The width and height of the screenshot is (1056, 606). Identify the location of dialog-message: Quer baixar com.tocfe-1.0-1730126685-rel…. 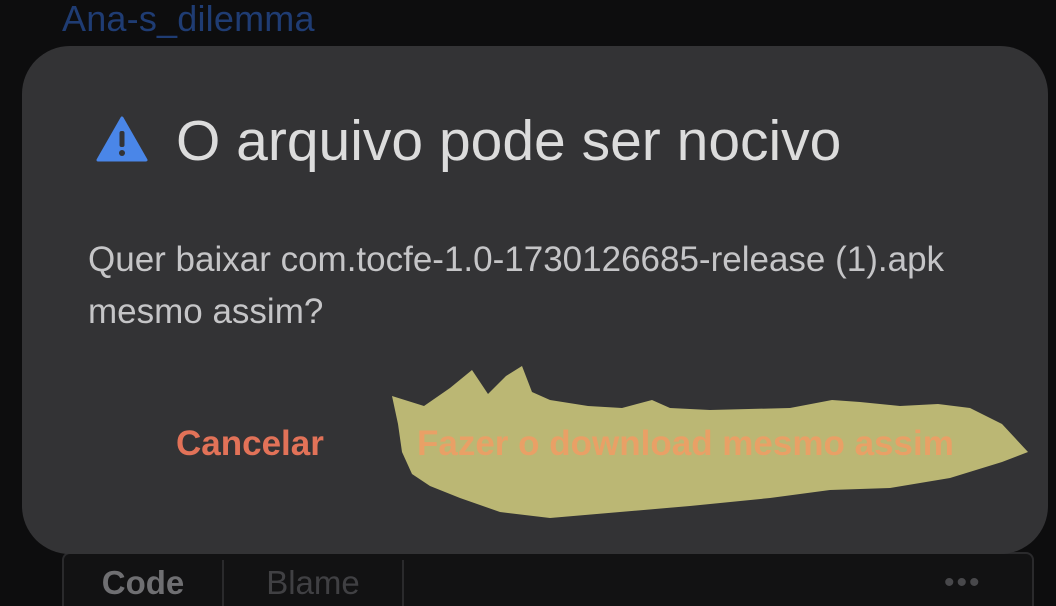
(516, 285).